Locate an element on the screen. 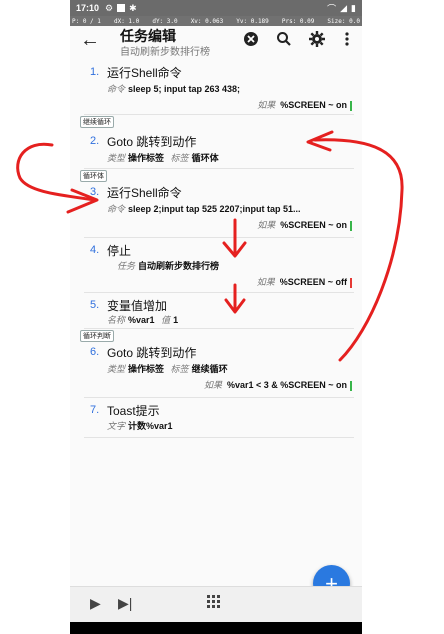 Image resolution: width=444 pixels, height=634 pixels. pointer-count: P: 0 / 1 is located at coordinates (86, 21).